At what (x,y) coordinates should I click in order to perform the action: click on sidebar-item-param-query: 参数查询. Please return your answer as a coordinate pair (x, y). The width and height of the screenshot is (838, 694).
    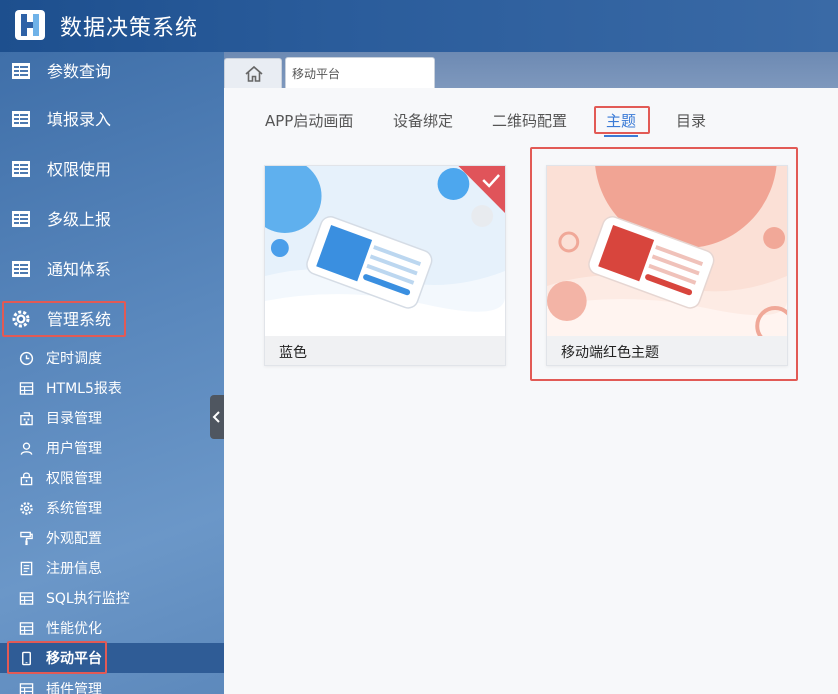
    Looking at the image, I should click on (112, 72).